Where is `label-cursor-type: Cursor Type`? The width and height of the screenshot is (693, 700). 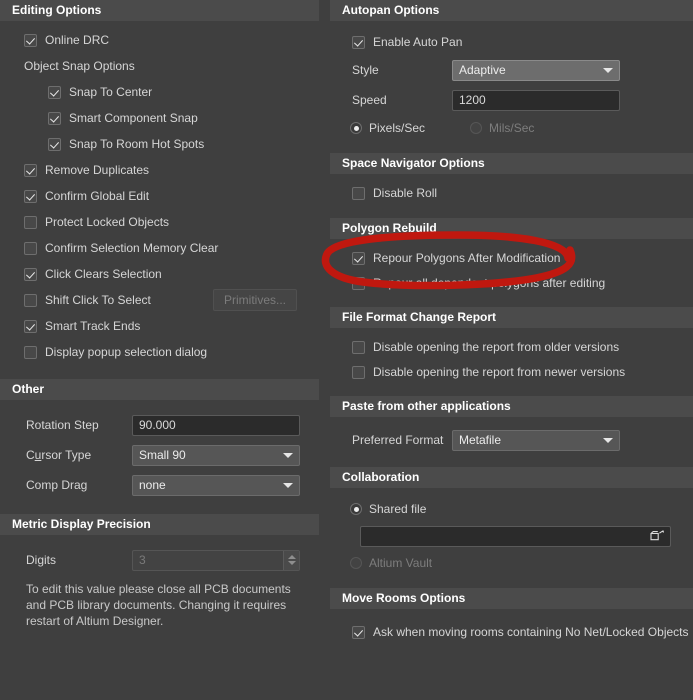 label-cursor-type: Cursor Type is located at coordinates (59, 455).